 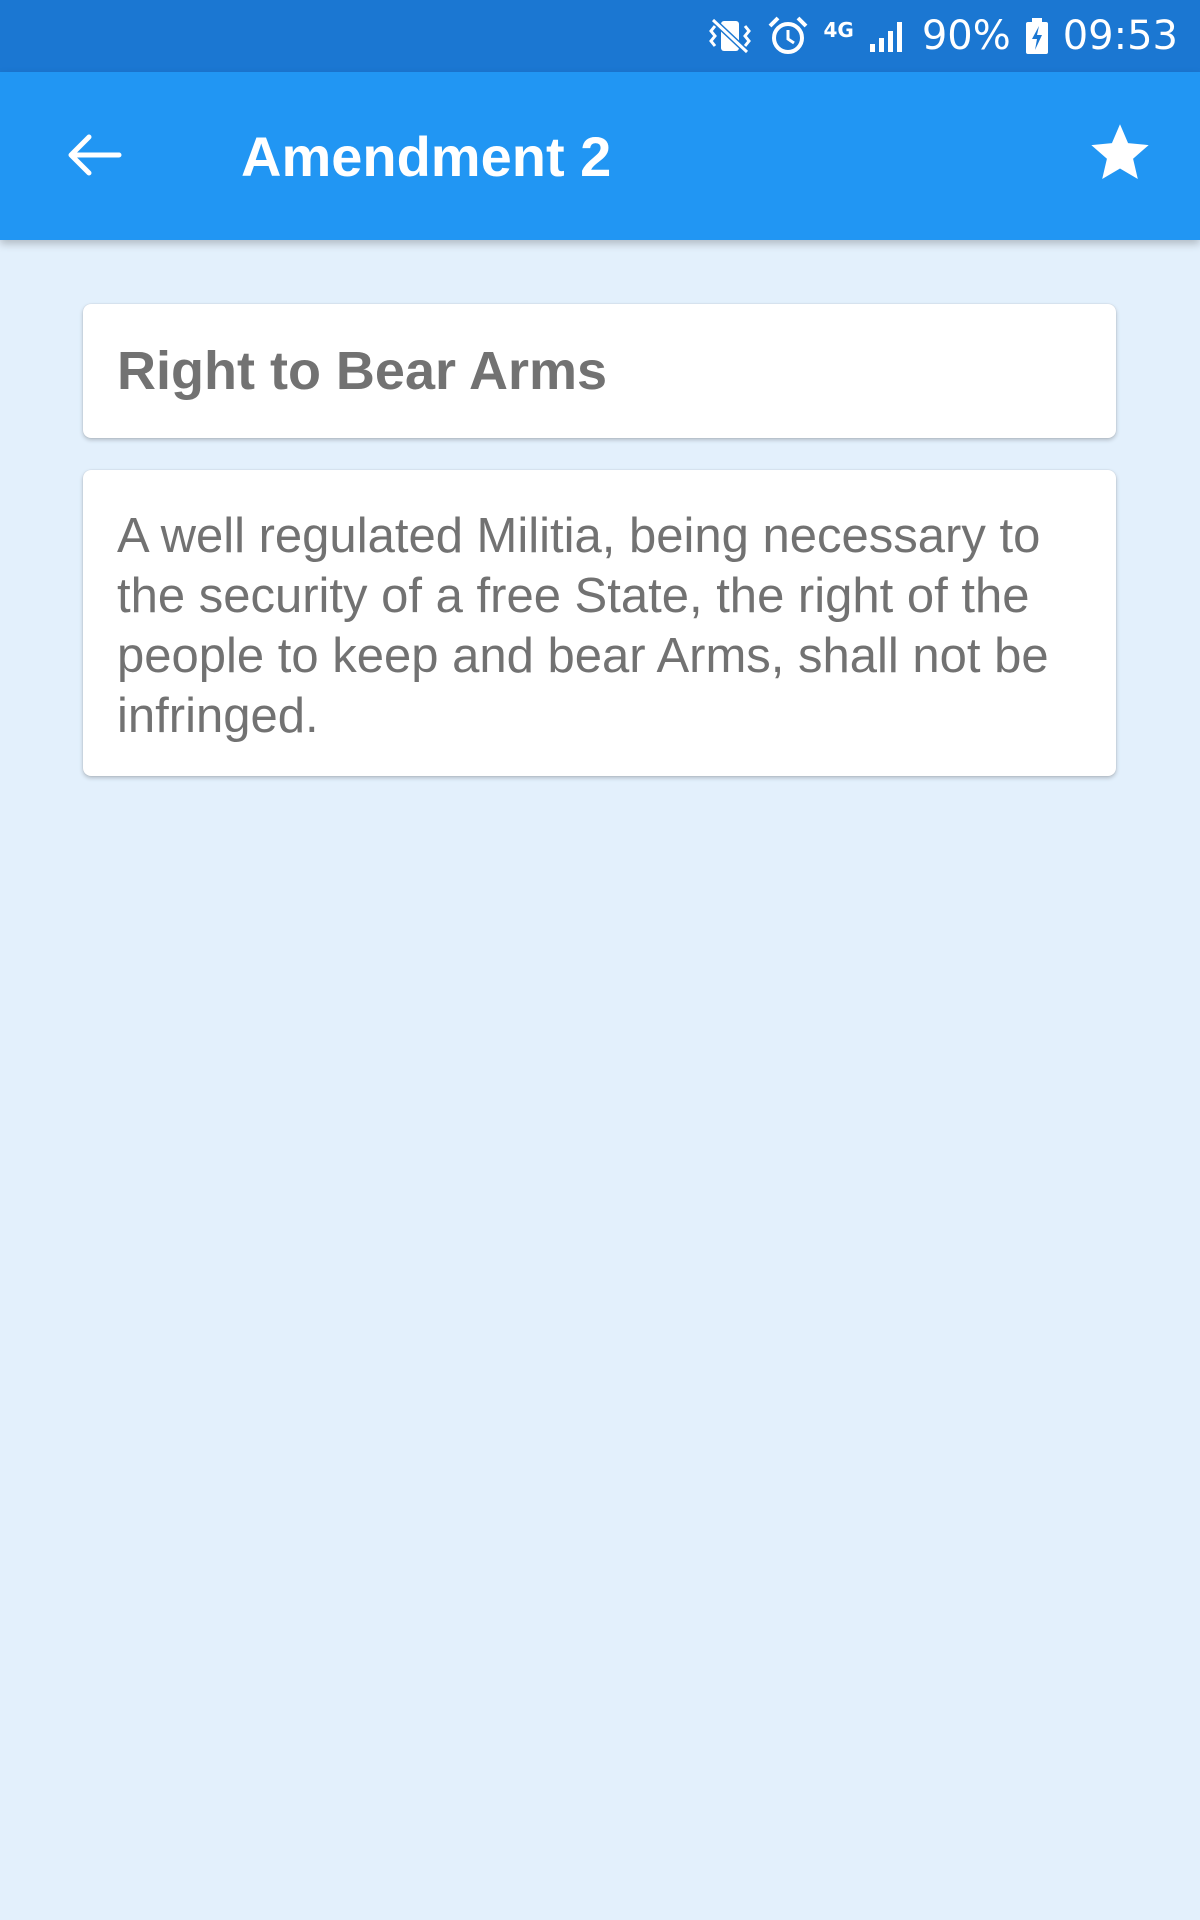 I want to click on clock: 09:53, so click(x=1120, y=36).